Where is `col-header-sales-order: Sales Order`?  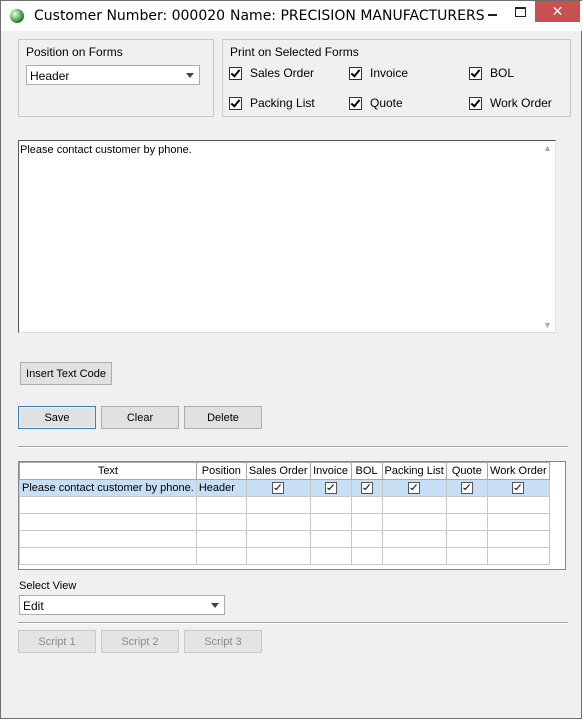 col-header-sales-order: Sales Order is located at coordinates (278, 471).